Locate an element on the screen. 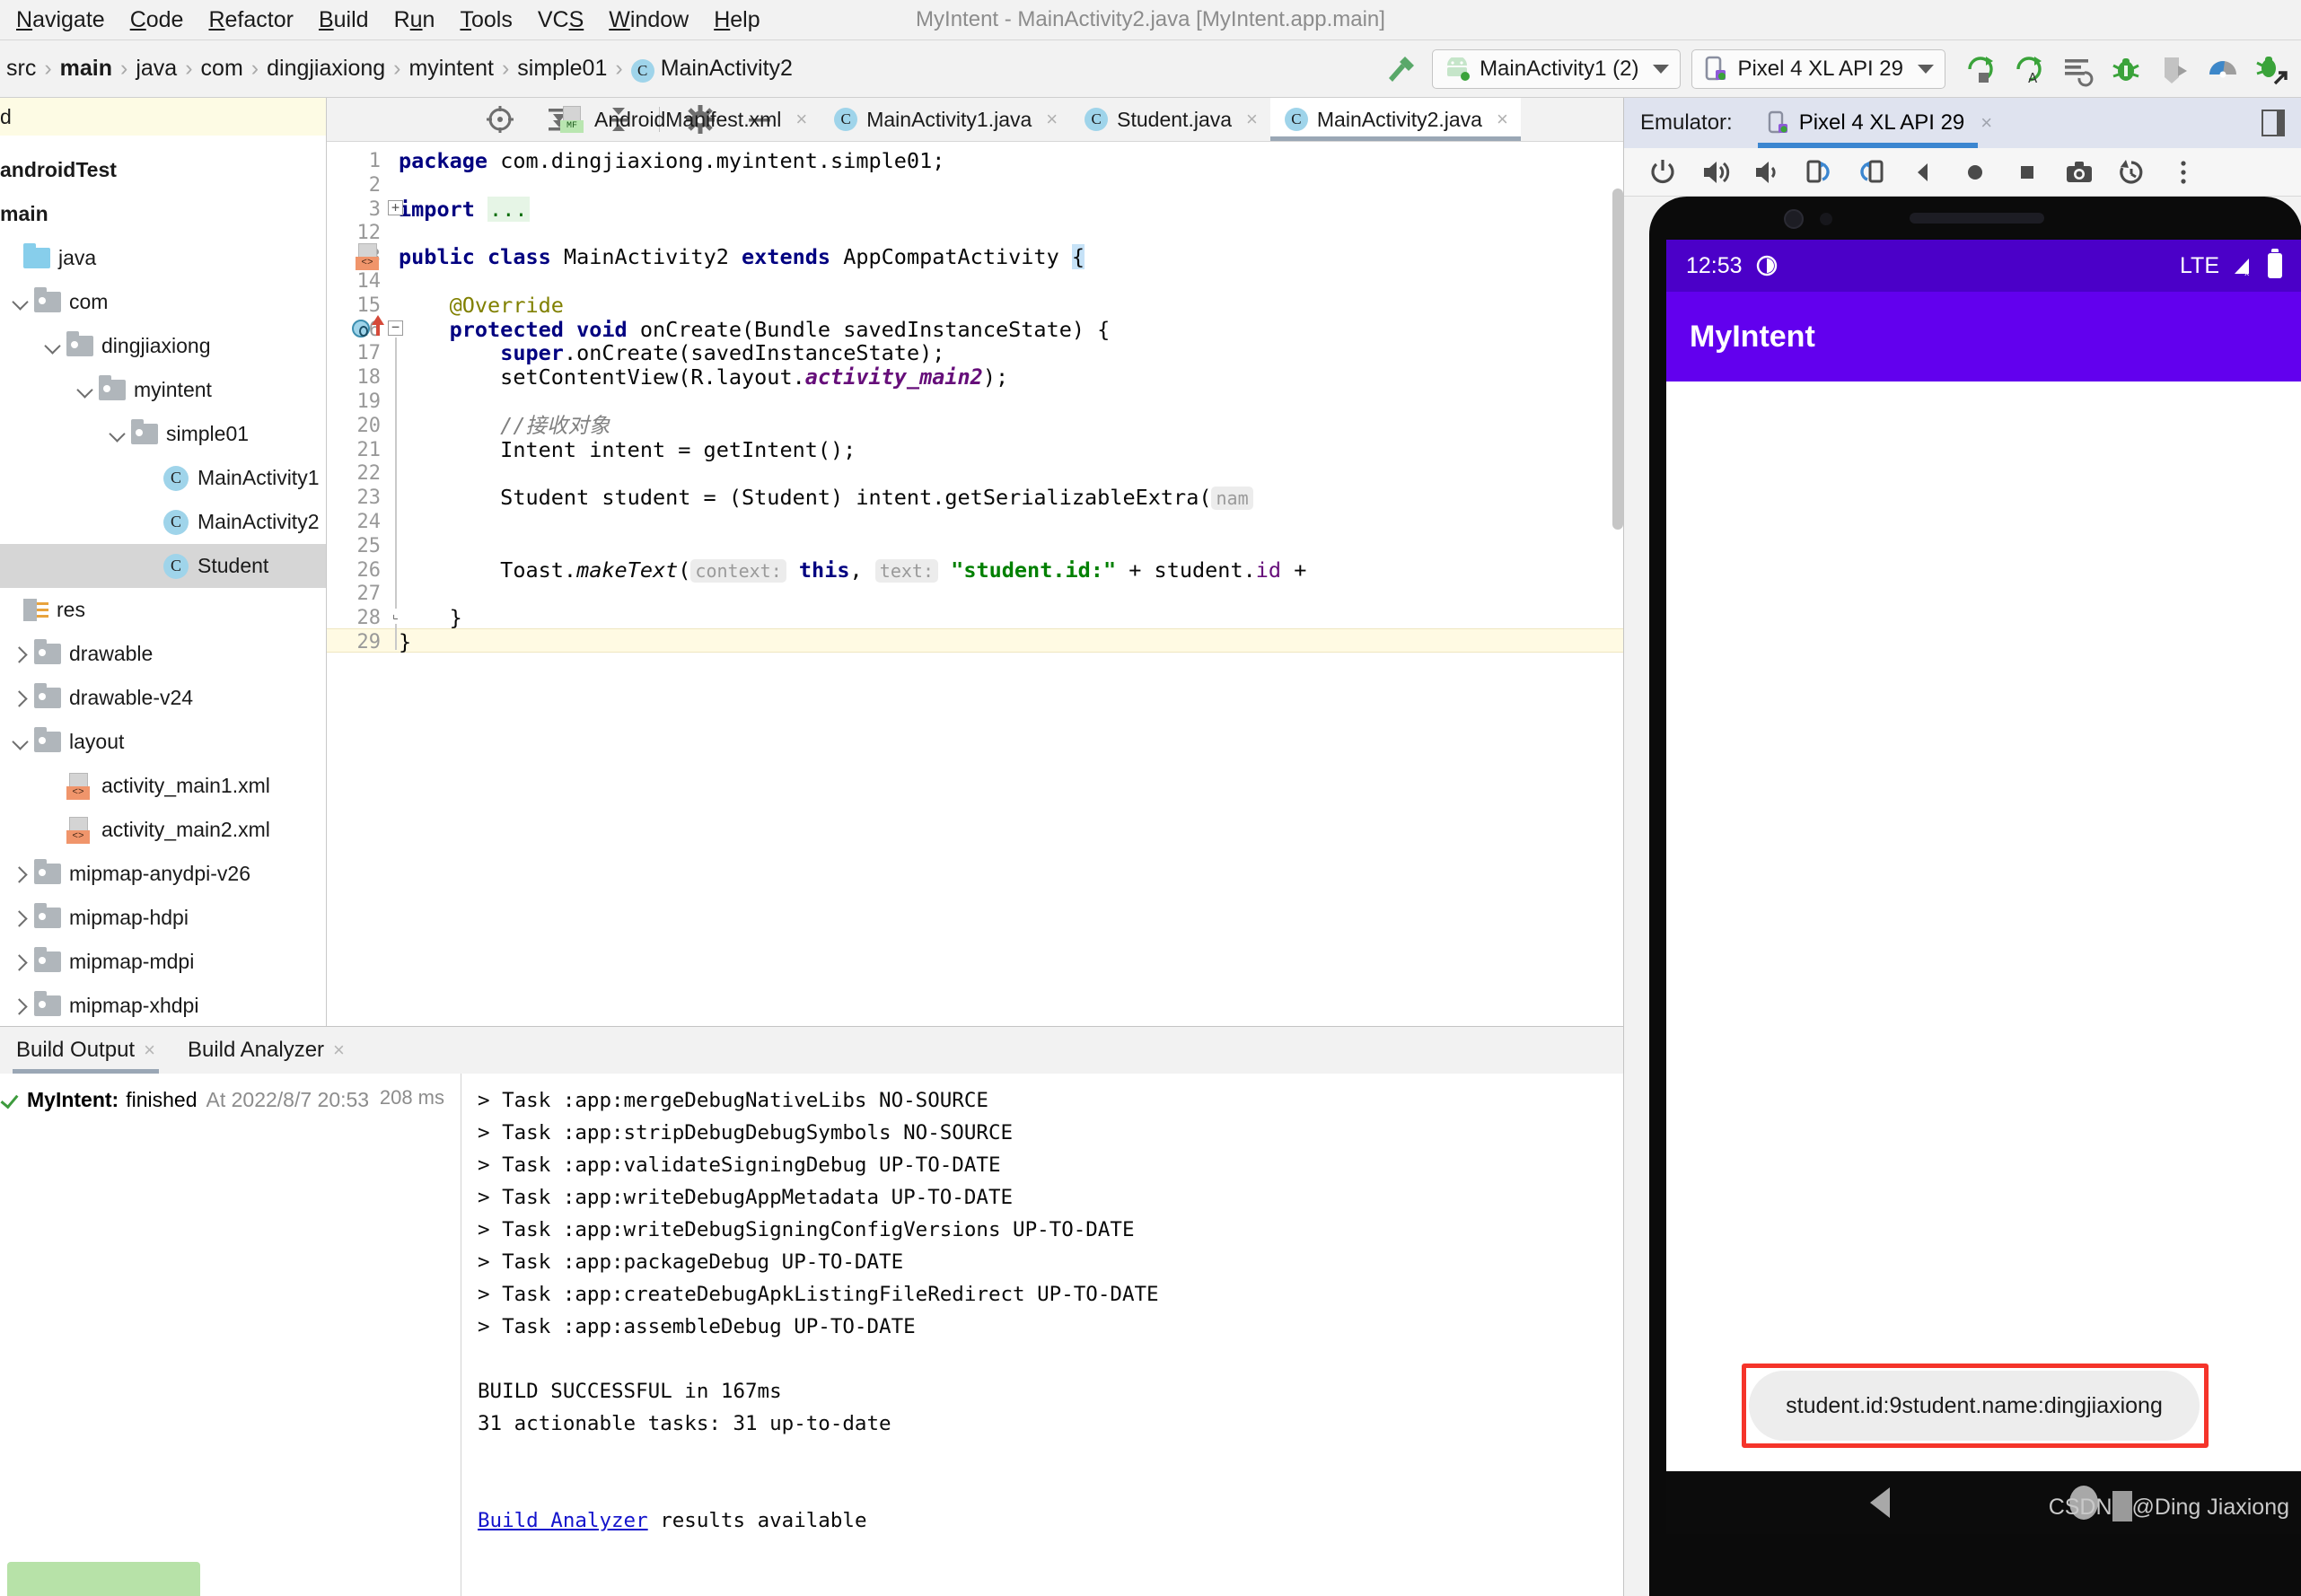 This screenshot has width=2301, height=1596. editor-tab-mainactivity2-java: C MainActivity2.java × is located at coordinates (1395, 119).